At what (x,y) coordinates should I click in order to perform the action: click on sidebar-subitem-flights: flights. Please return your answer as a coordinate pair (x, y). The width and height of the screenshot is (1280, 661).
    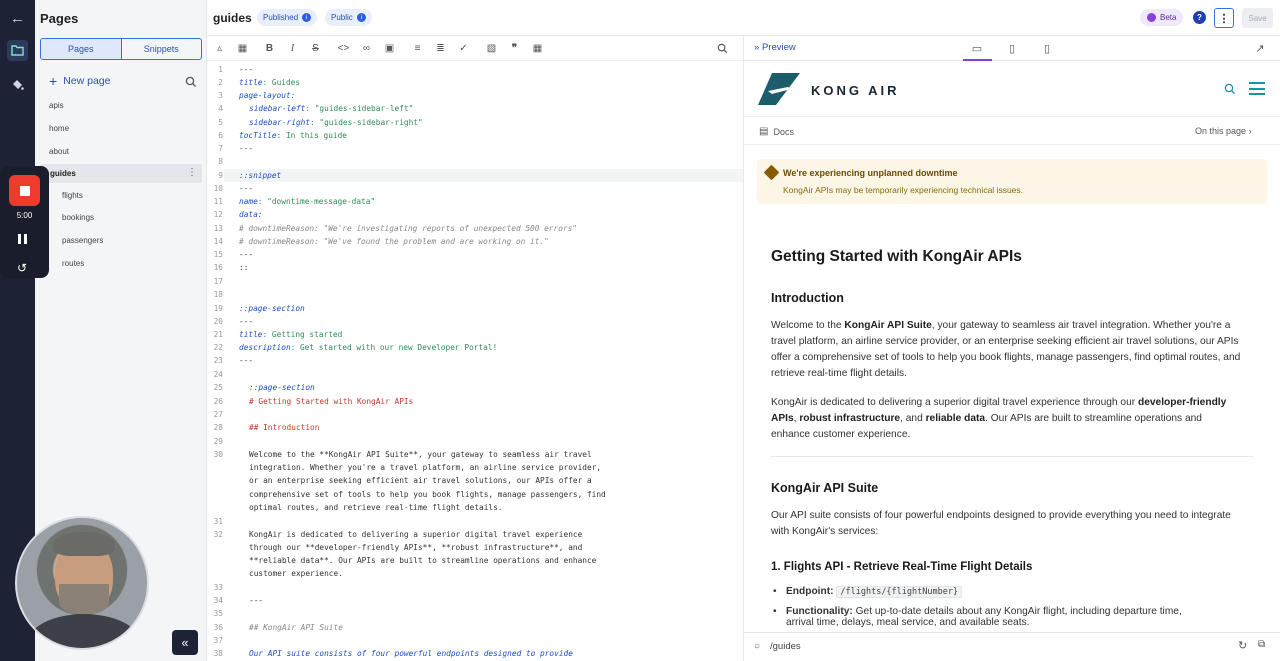
    Looking at the image, I should click on (72, 195).